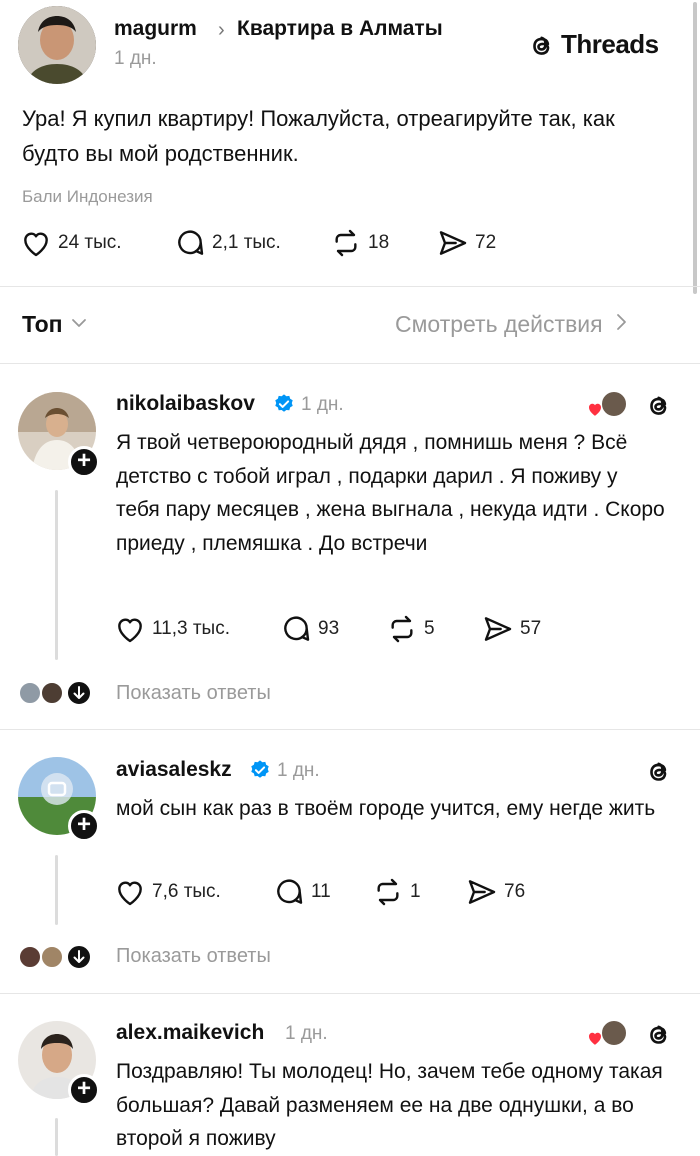 This screenshot has height=1156, width=700. I want to click on reply-share-count: 76, so click(515, 891).